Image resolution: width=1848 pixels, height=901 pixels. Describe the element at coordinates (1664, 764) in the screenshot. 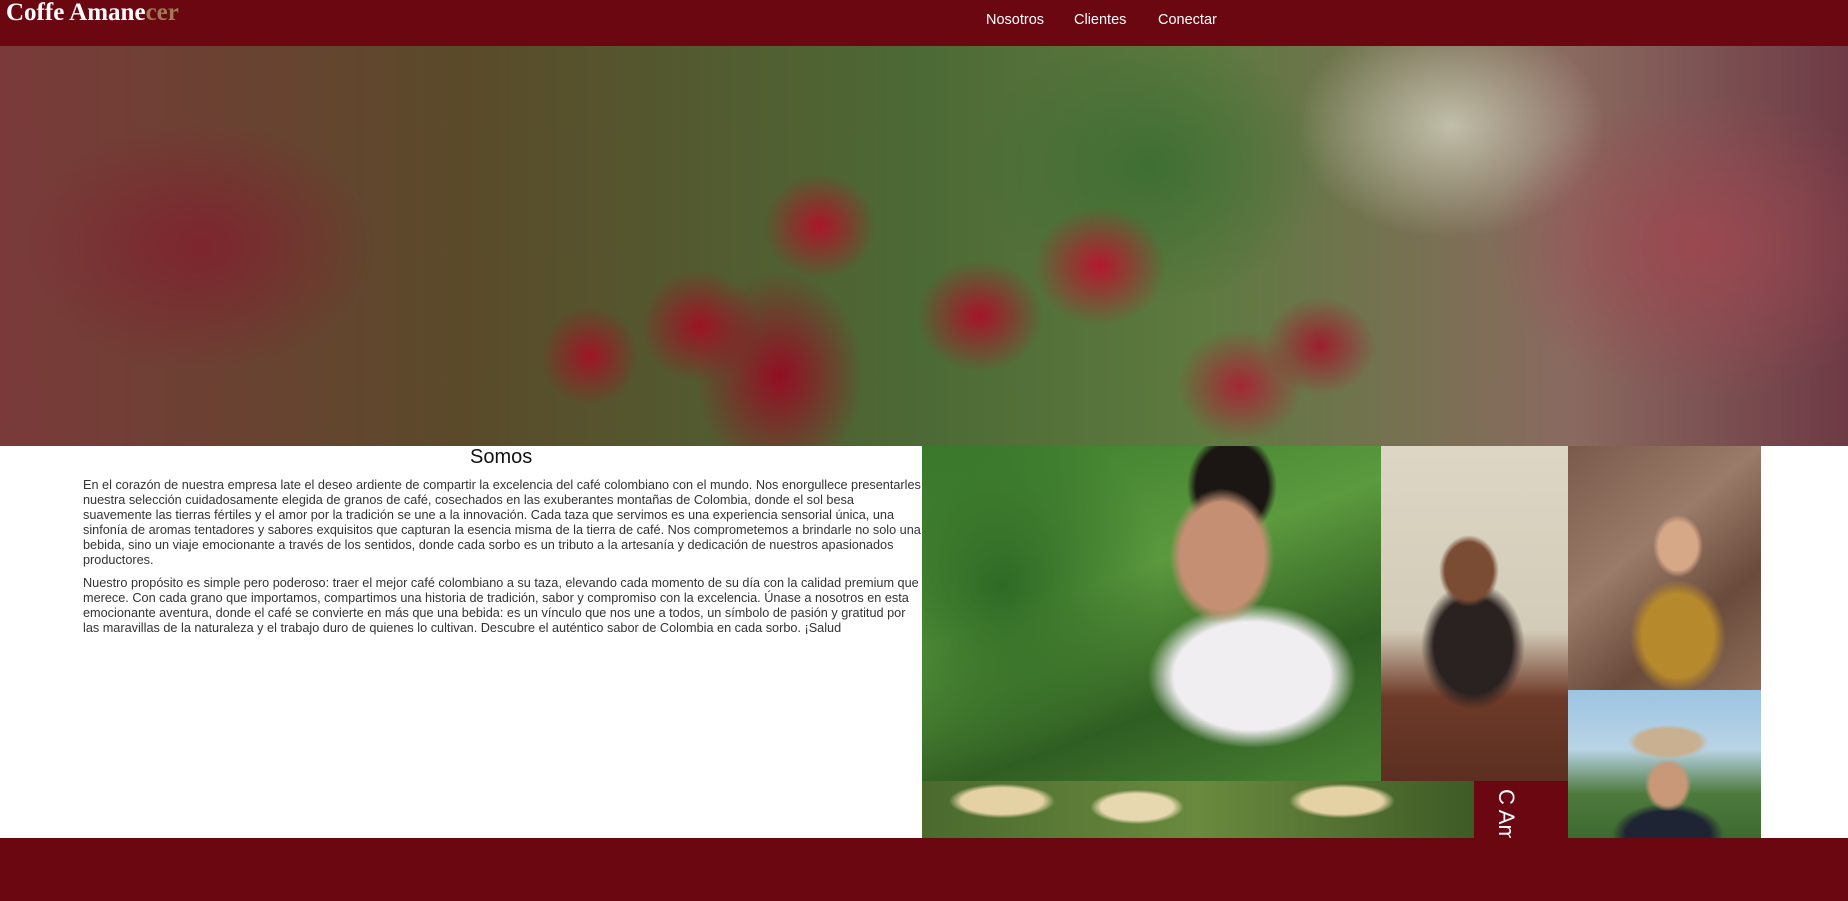

I see `man-with-hat-photo` at that location.